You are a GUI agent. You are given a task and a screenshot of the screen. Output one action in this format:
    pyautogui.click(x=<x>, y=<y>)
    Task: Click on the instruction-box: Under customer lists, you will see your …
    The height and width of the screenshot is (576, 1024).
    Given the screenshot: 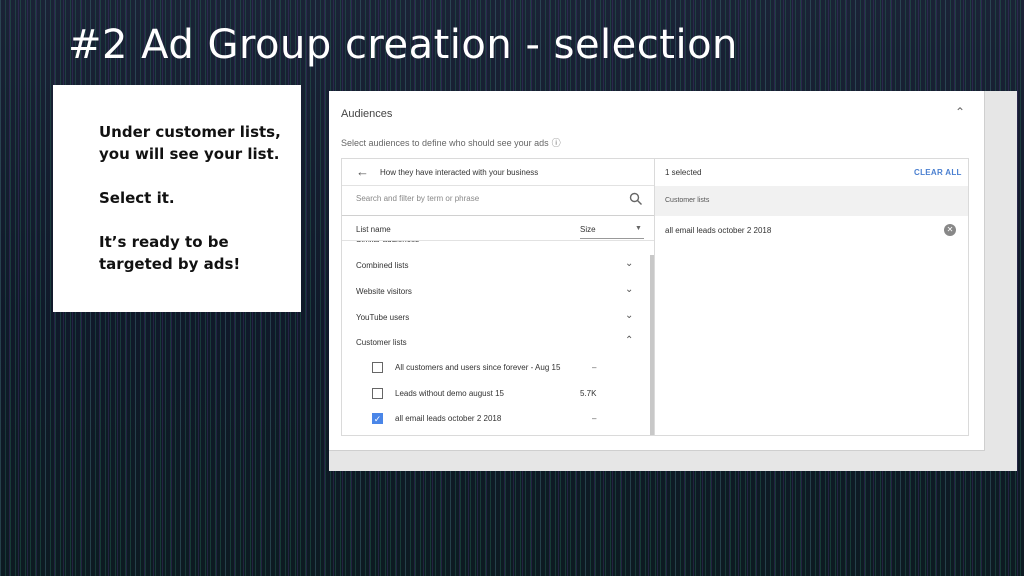 What is the action you would take?
    pyautogui.click(x=177, y=198)
    